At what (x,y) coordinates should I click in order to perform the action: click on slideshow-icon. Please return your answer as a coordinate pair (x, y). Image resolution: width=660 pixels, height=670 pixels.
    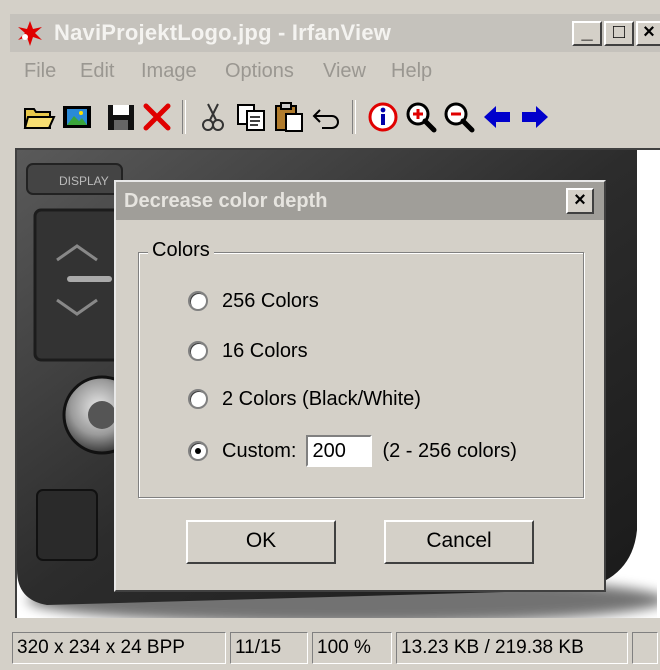
    Looking at the image, I should click on (77, 117).